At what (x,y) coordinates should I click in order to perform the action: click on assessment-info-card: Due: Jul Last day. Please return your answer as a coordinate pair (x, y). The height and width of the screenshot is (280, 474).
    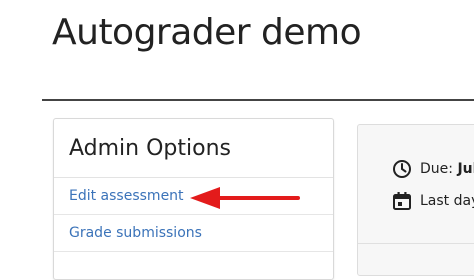
    Looking at the image, I should click on (415, 200).